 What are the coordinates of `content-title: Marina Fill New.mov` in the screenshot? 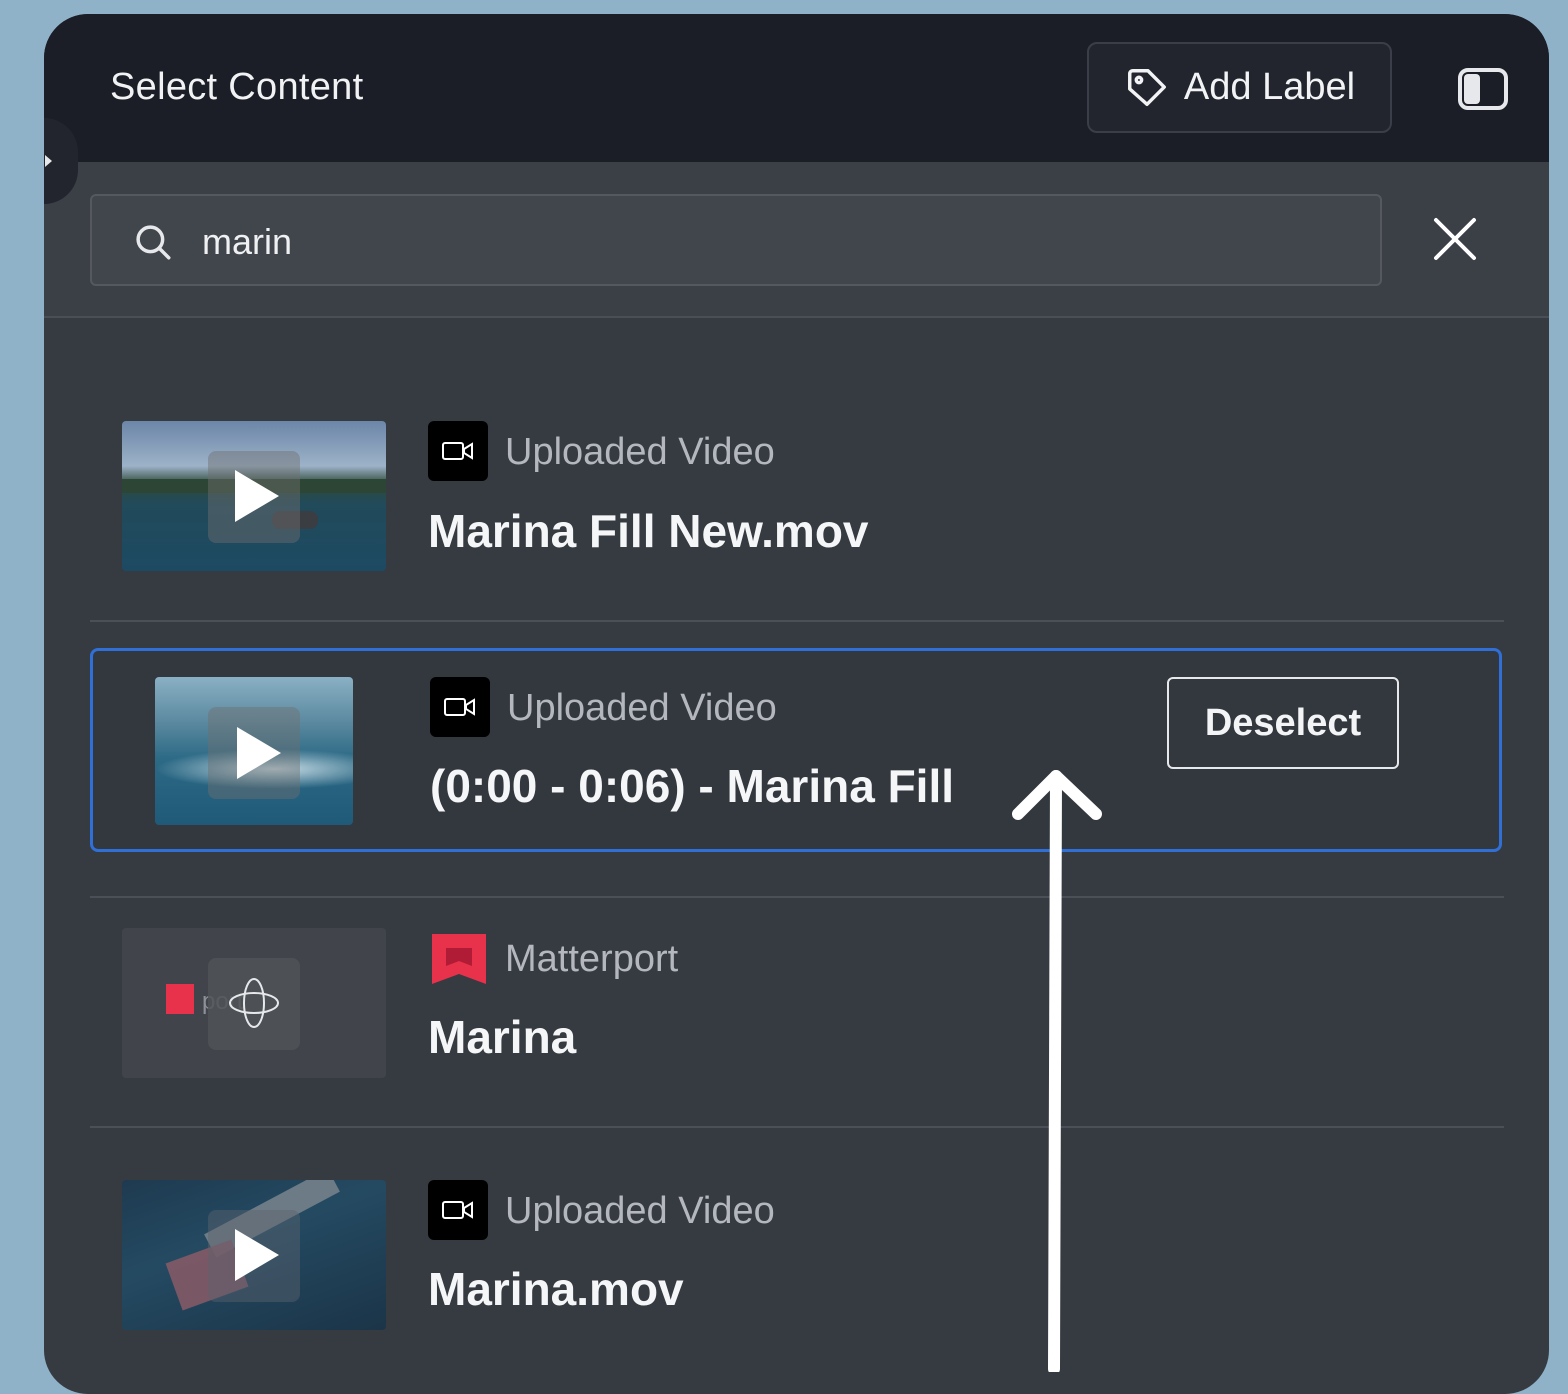 It's located at (648, 531).